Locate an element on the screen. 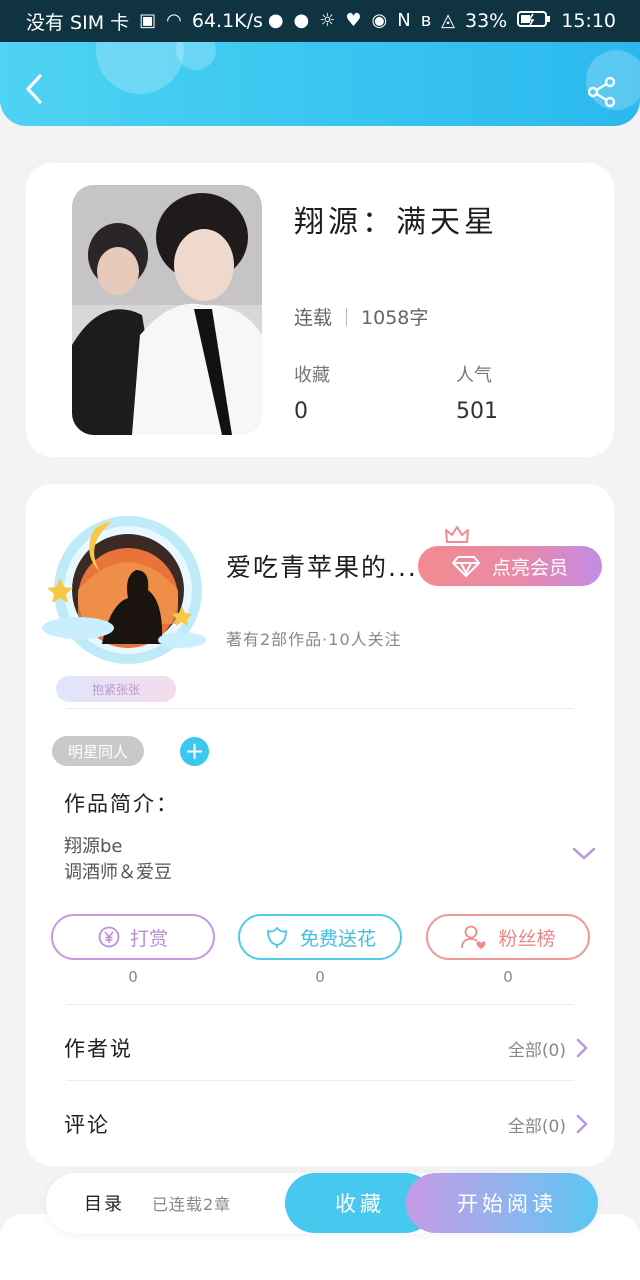 The width and height of the screenshot is (640, 1280). nfc-icon: N is located at coordinates (404, 20).